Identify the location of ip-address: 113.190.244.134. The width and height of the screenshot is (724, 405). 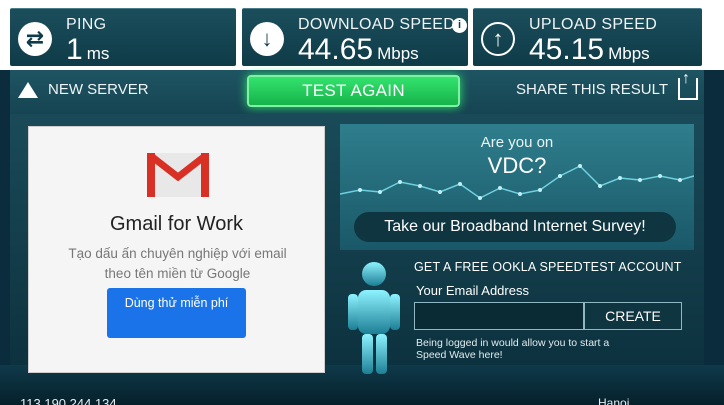
(68, 400).